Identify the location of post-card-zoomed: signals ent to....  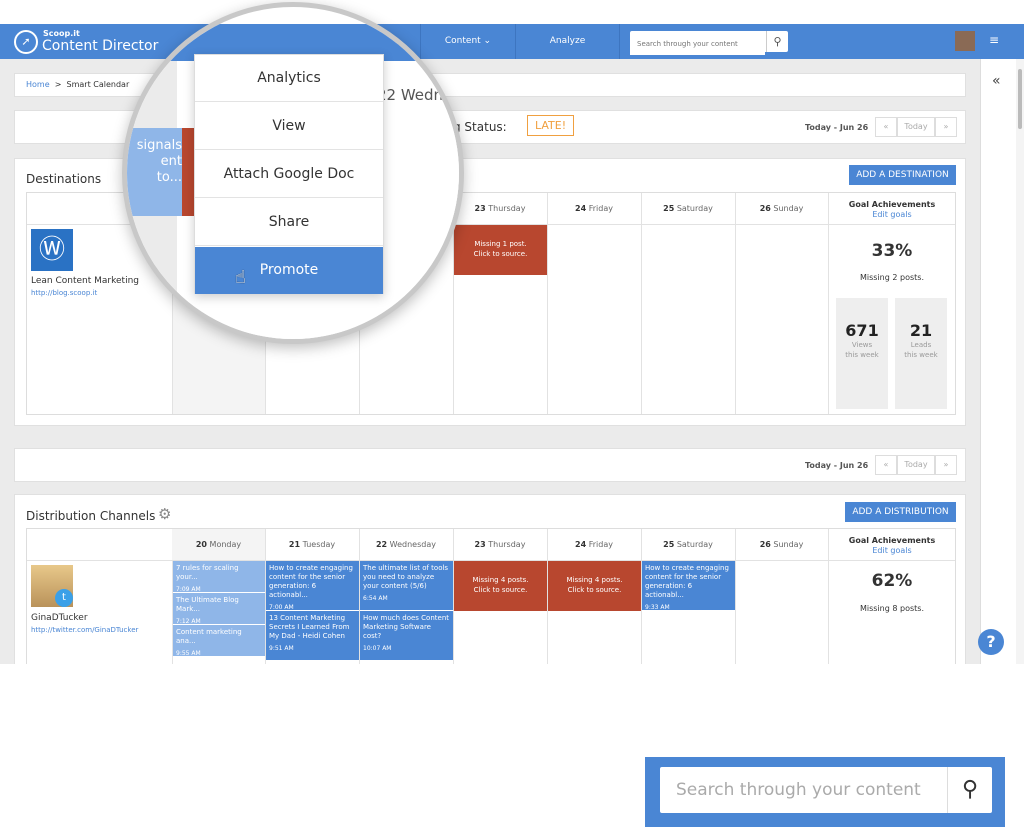
(154, 172).